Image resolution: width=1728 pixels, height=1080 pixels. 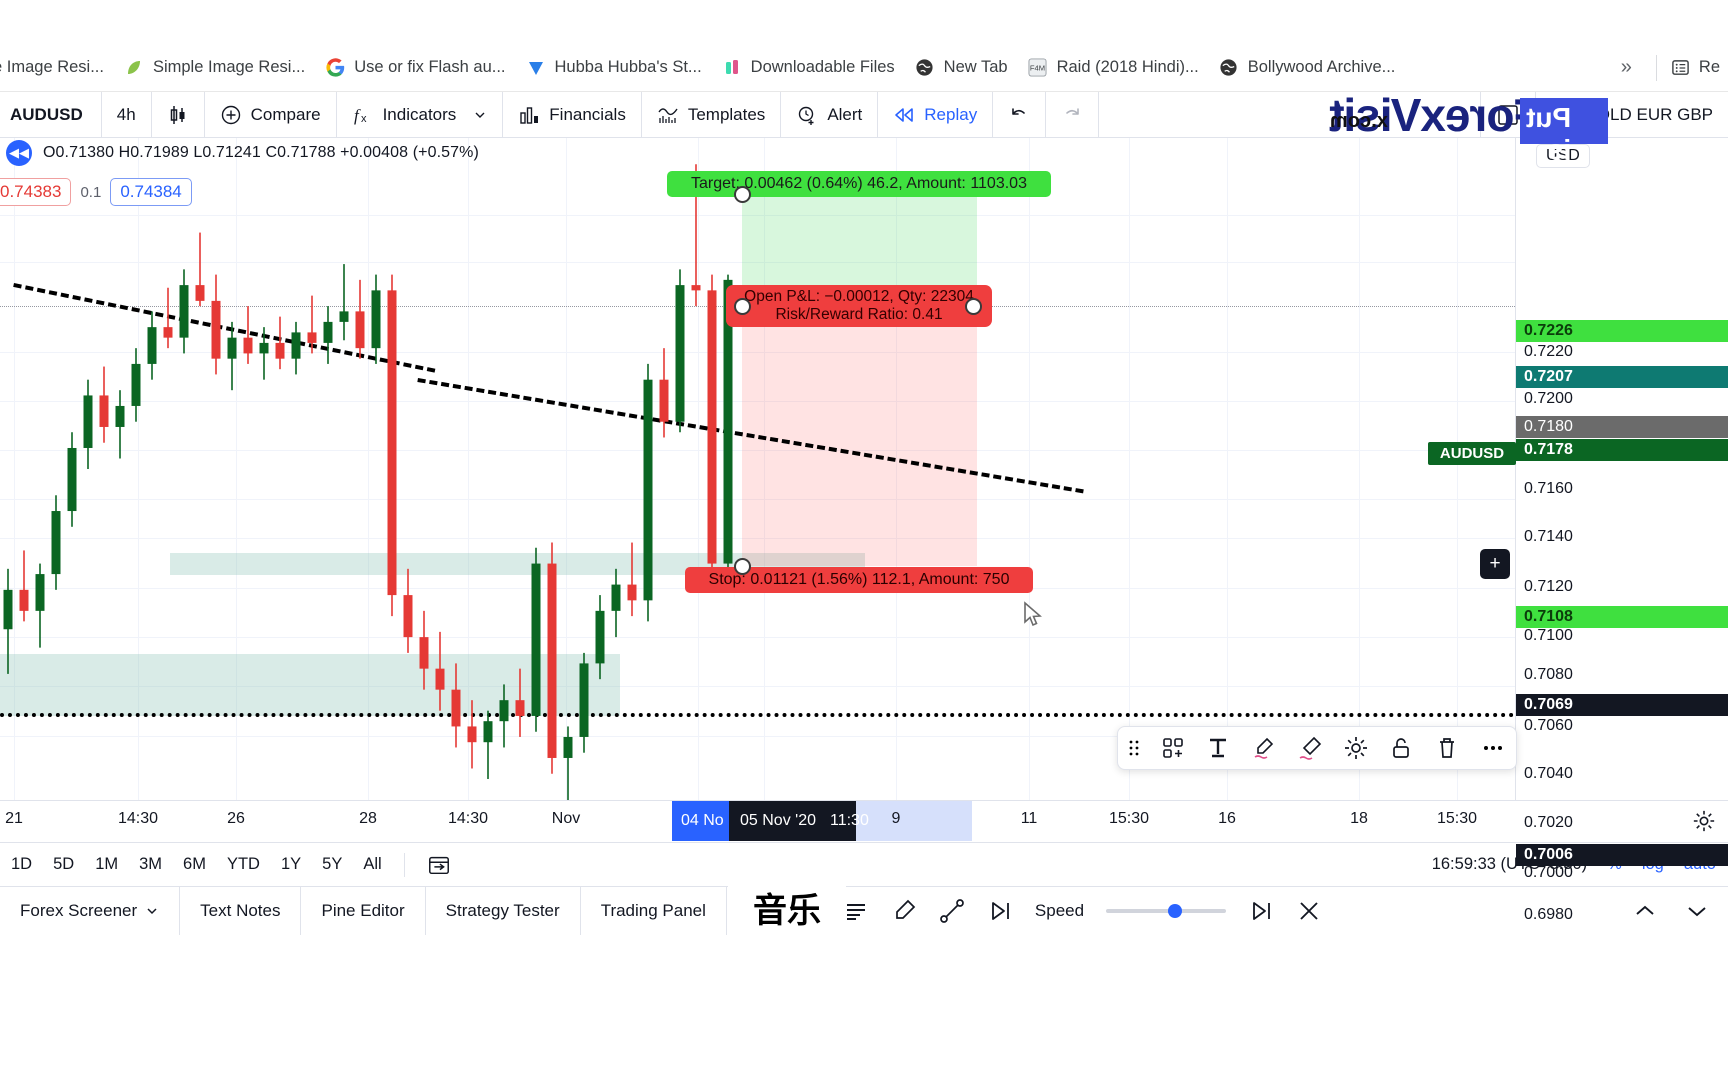 I want to click on more-icon, so click(x=1493, y=748).